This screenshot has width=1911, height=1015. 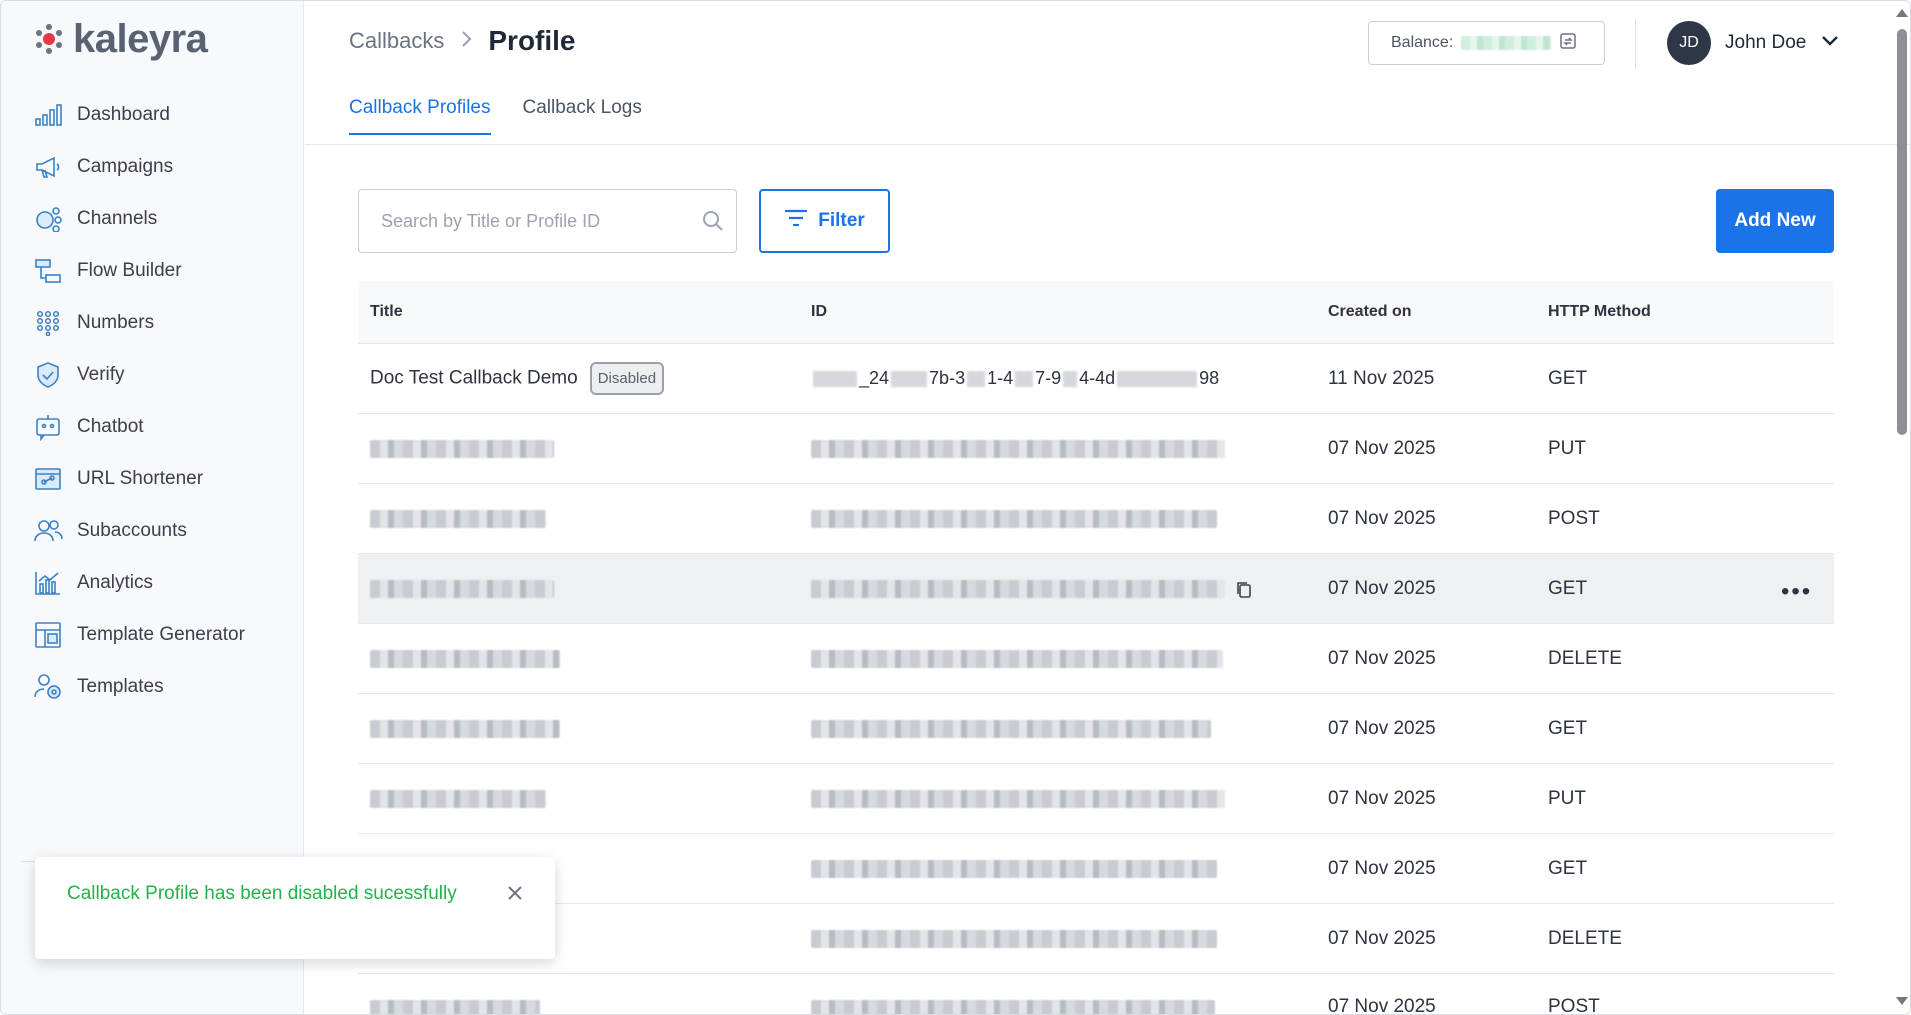 What do you see at coordinates (1902, 1001) in the screenshot?
I see `scroll-down-arrow-icon` at bounding box center [1902, 1001].